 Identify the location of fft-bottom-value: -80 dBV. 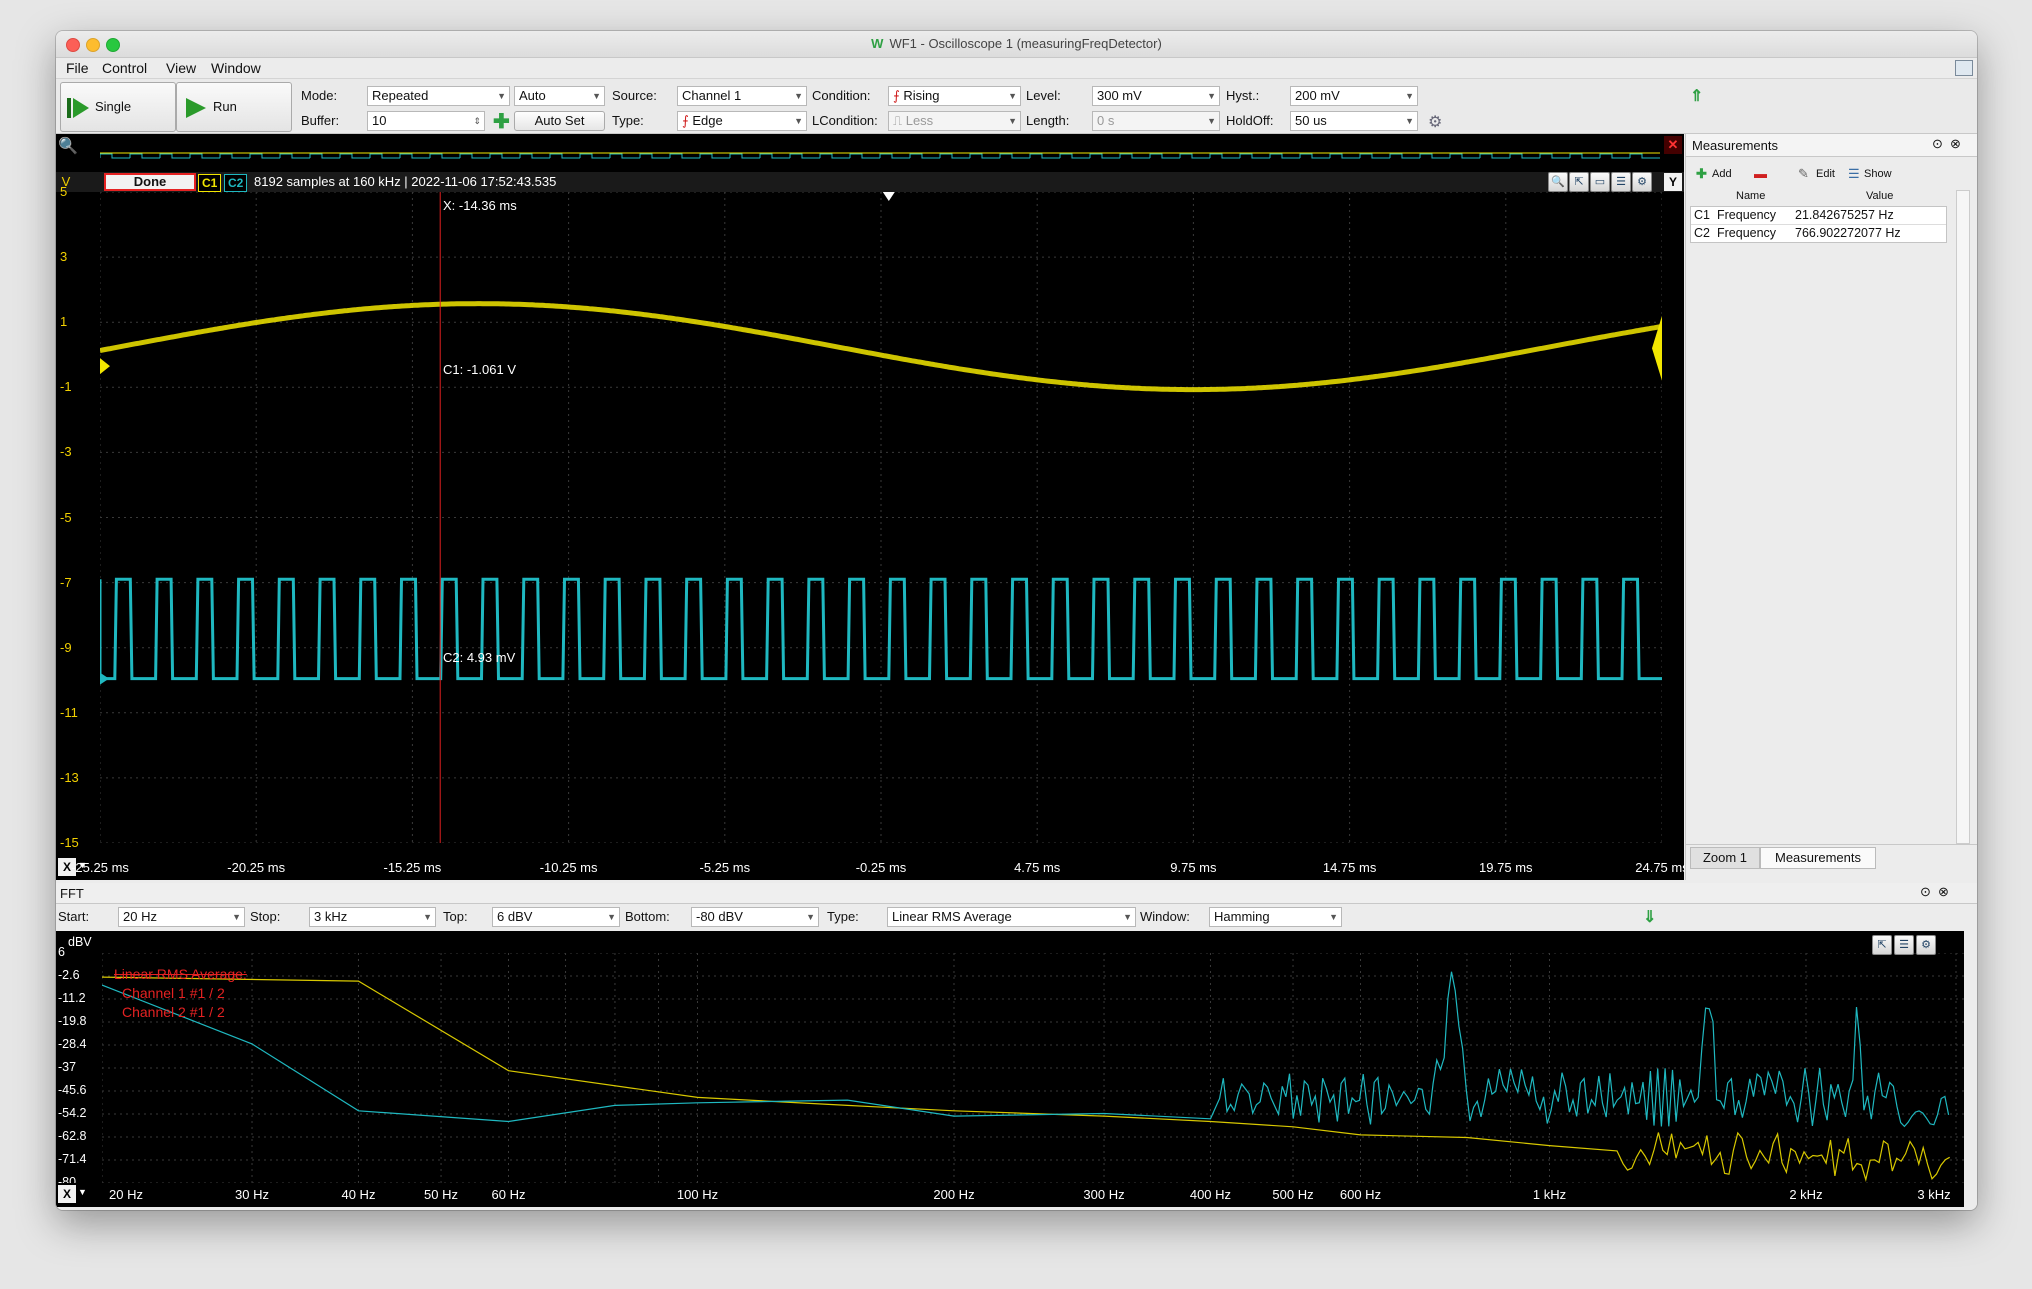
(719, 916).